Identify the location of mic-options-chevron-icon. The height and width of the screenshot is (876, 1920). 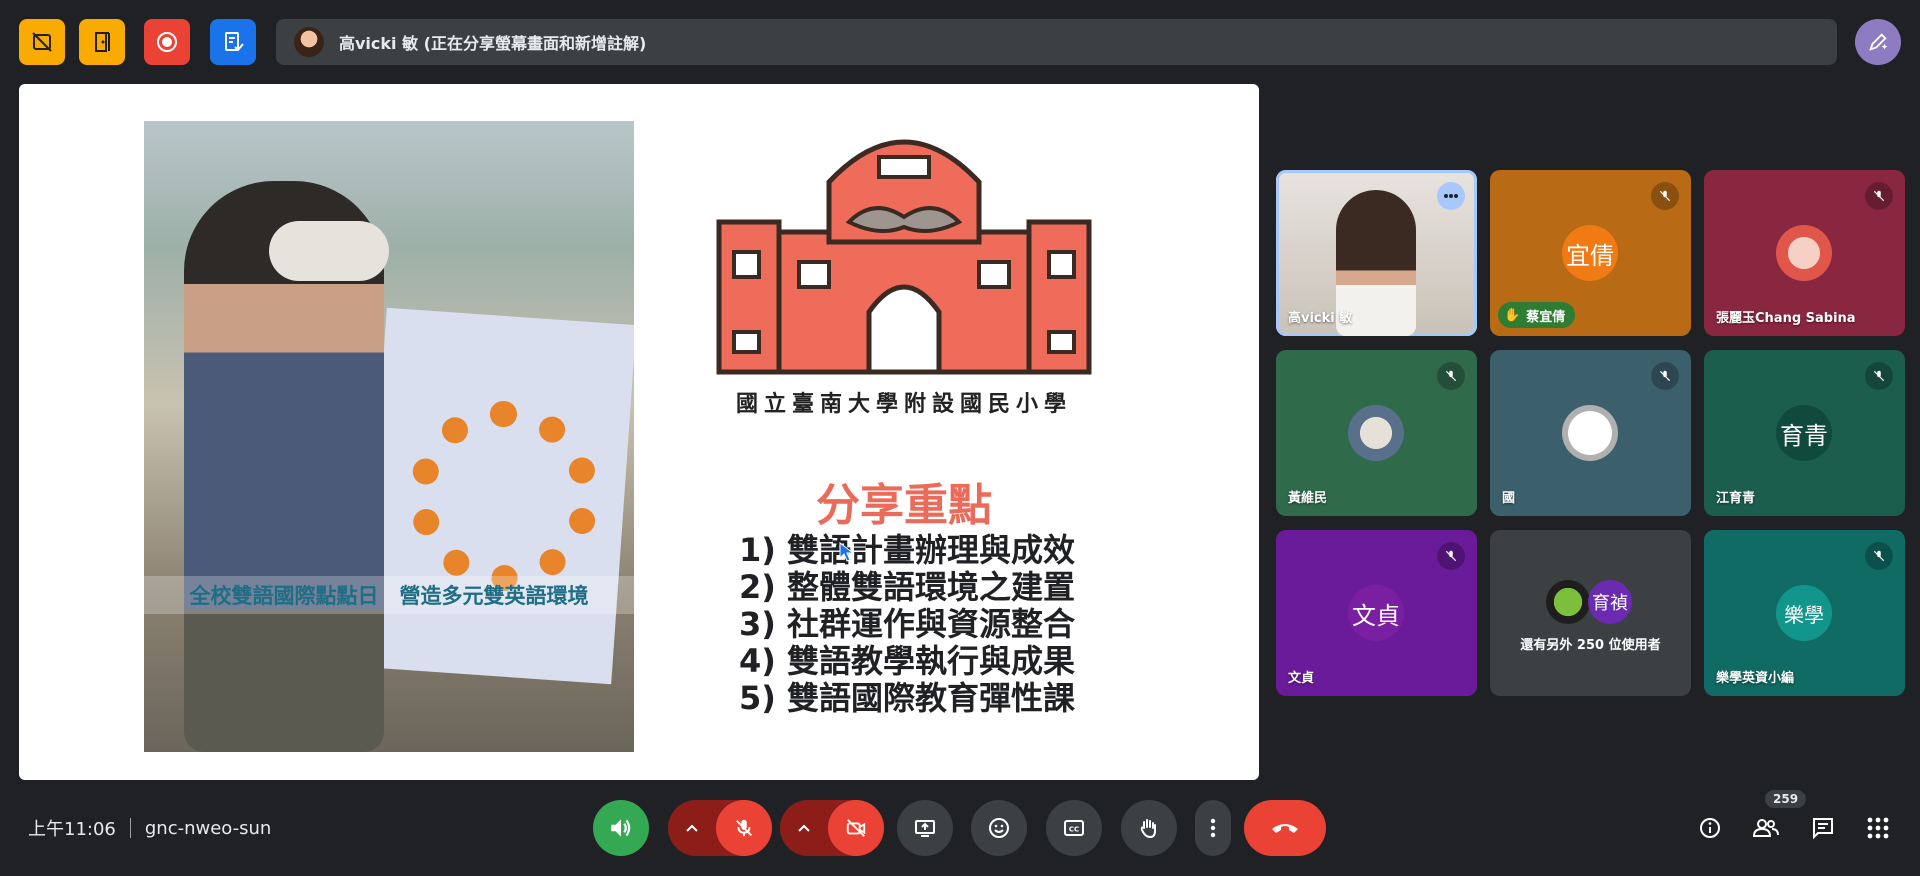
(692, 828).